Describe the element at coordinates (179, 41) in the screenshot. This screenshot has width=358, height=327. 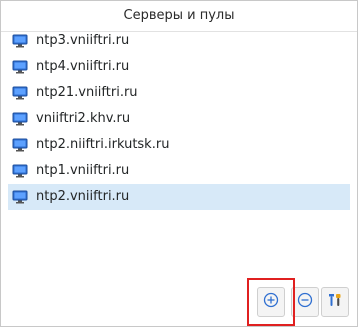
I see `list-item: ntp3.vniiftri.ru` at that location.